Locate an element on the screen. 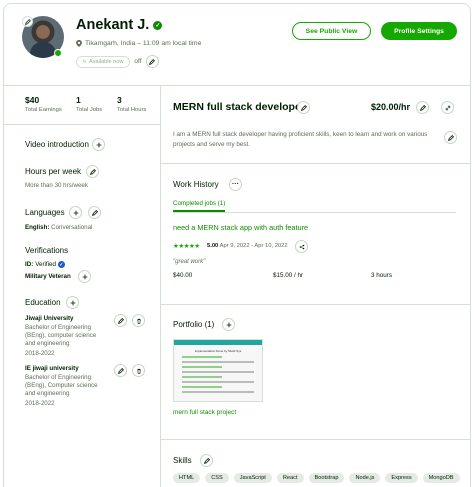 The height and width of the screenshot is (487, 474). tab-completed-jobs: Completed jobs (1) is located at coordinates (199, 206).